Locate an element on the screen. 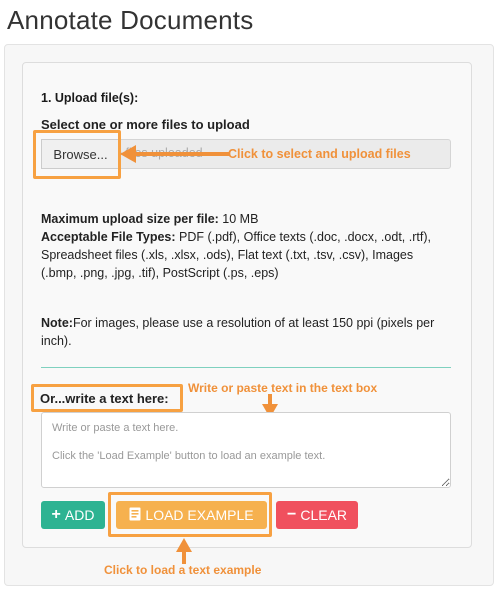 The height and width of the screenshot is (593, 499). write-hint-text: Write or paste text in the text box is located at coordinates (283, 388).